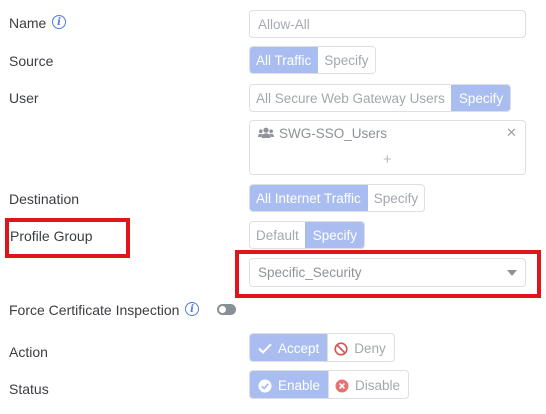 The image size is (546, 414). I want to click on deny-button: Deny, so click(360, 347).